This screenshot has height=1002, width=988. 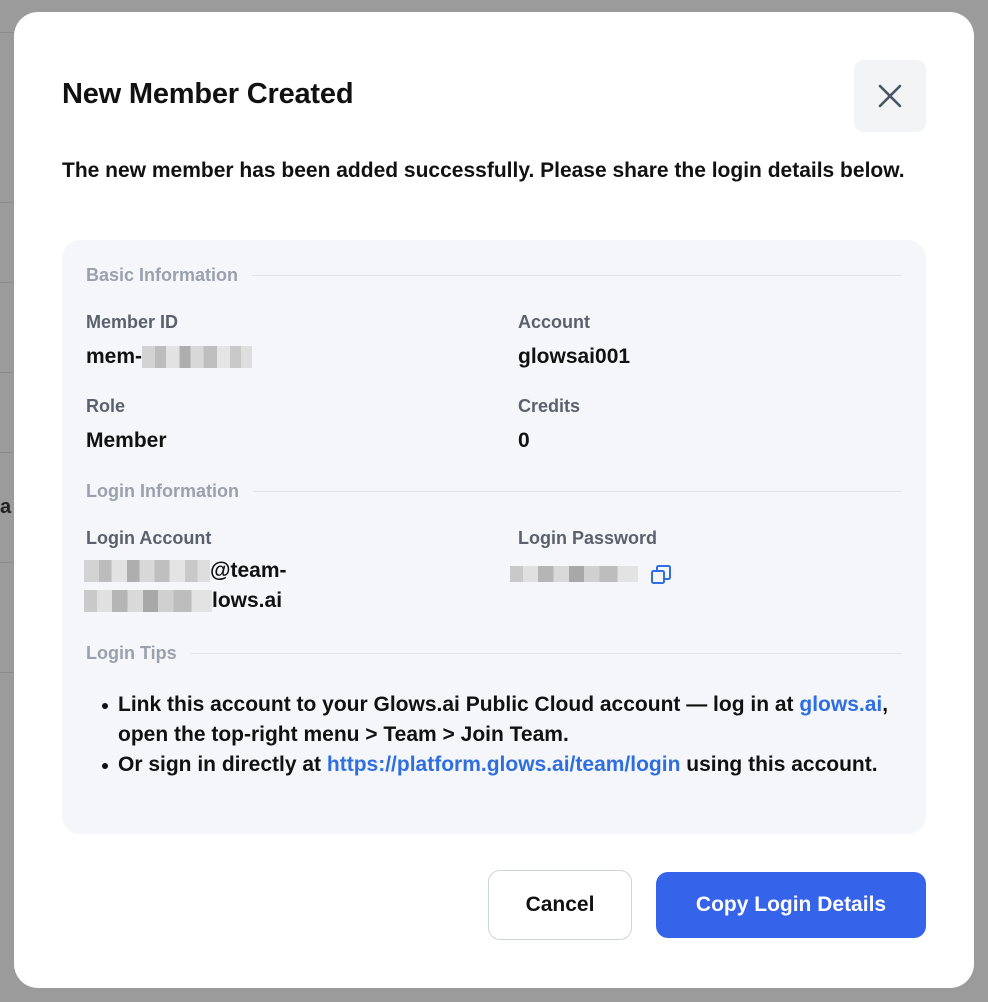 I want to click on member-id-label: Member ID, so click(x=132, y=322).